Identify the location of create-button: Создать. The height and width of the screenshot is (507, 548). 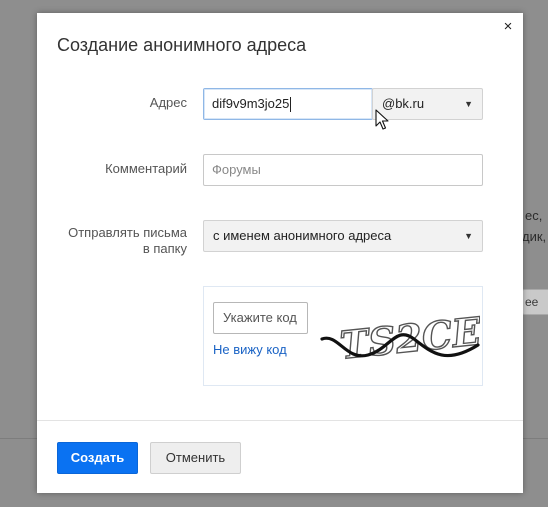
(97, 458).